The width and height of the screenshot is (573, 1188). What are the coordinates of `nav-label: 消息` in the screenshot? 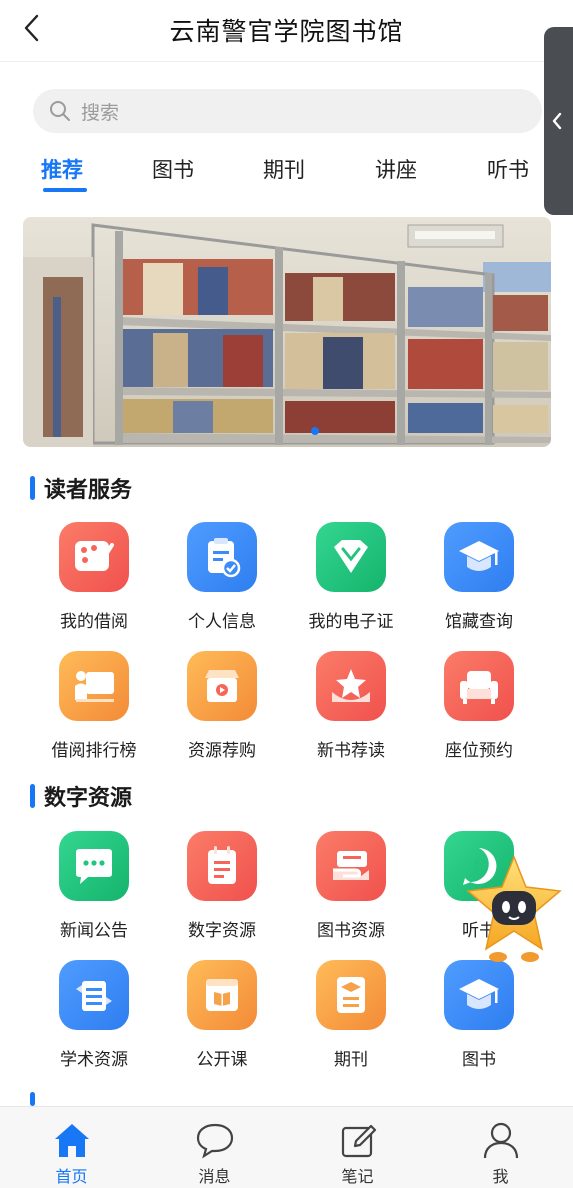 It's located at (214, 1176).